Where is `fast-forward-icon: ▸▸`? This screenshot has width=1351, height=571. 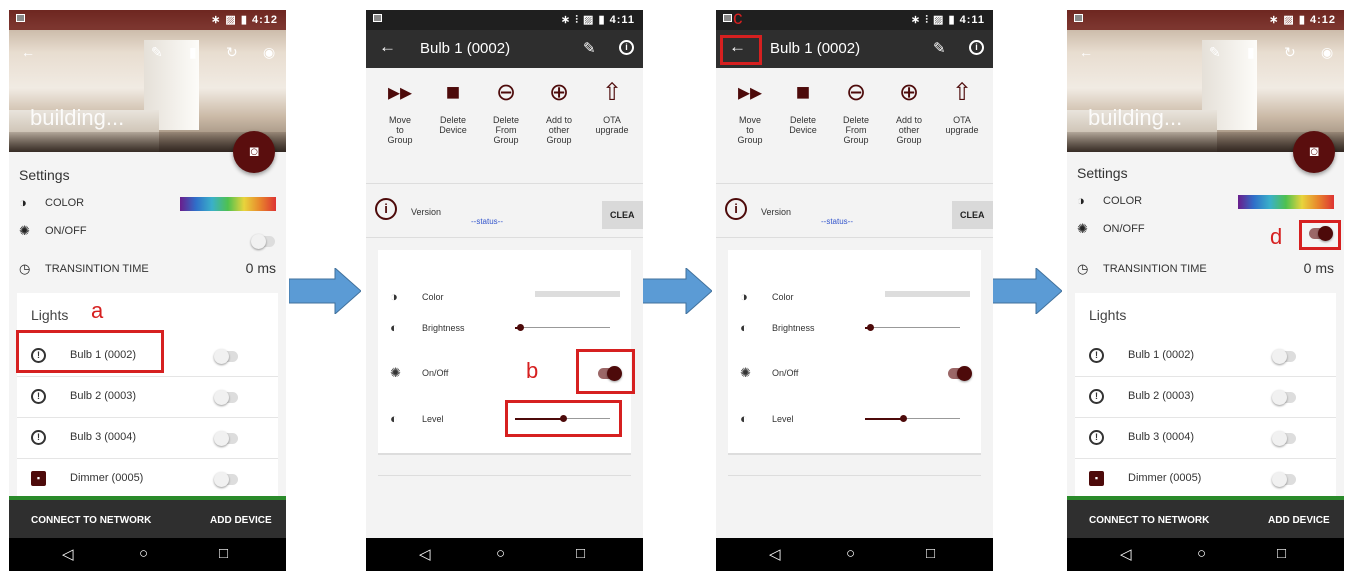 fast-forward-icon: ▸▸ is located at coordinates (400, 92).